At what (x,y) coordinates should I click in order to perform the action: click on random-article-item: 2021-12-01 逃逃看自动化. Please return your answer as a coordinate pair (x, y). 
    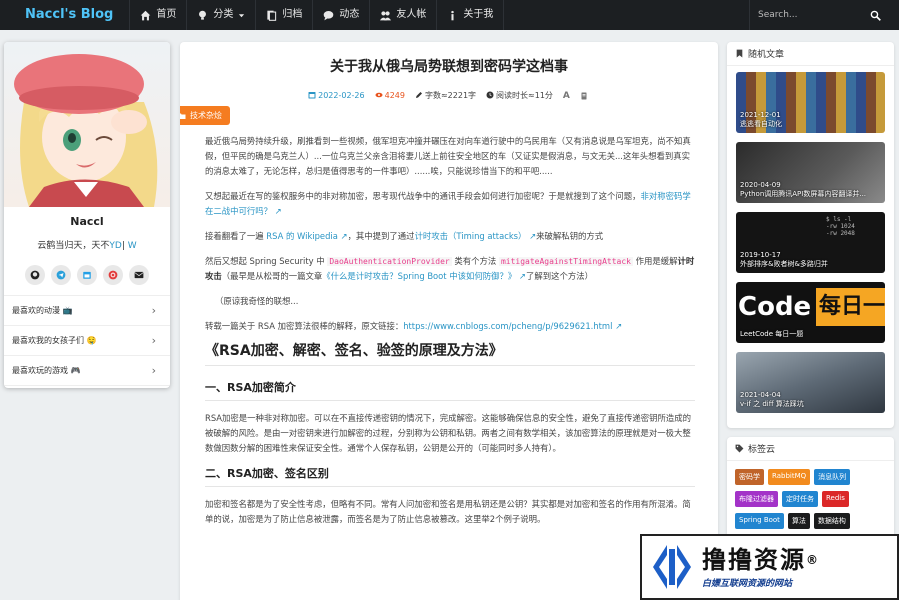
    Looking at the image, I should click on (810, 102).